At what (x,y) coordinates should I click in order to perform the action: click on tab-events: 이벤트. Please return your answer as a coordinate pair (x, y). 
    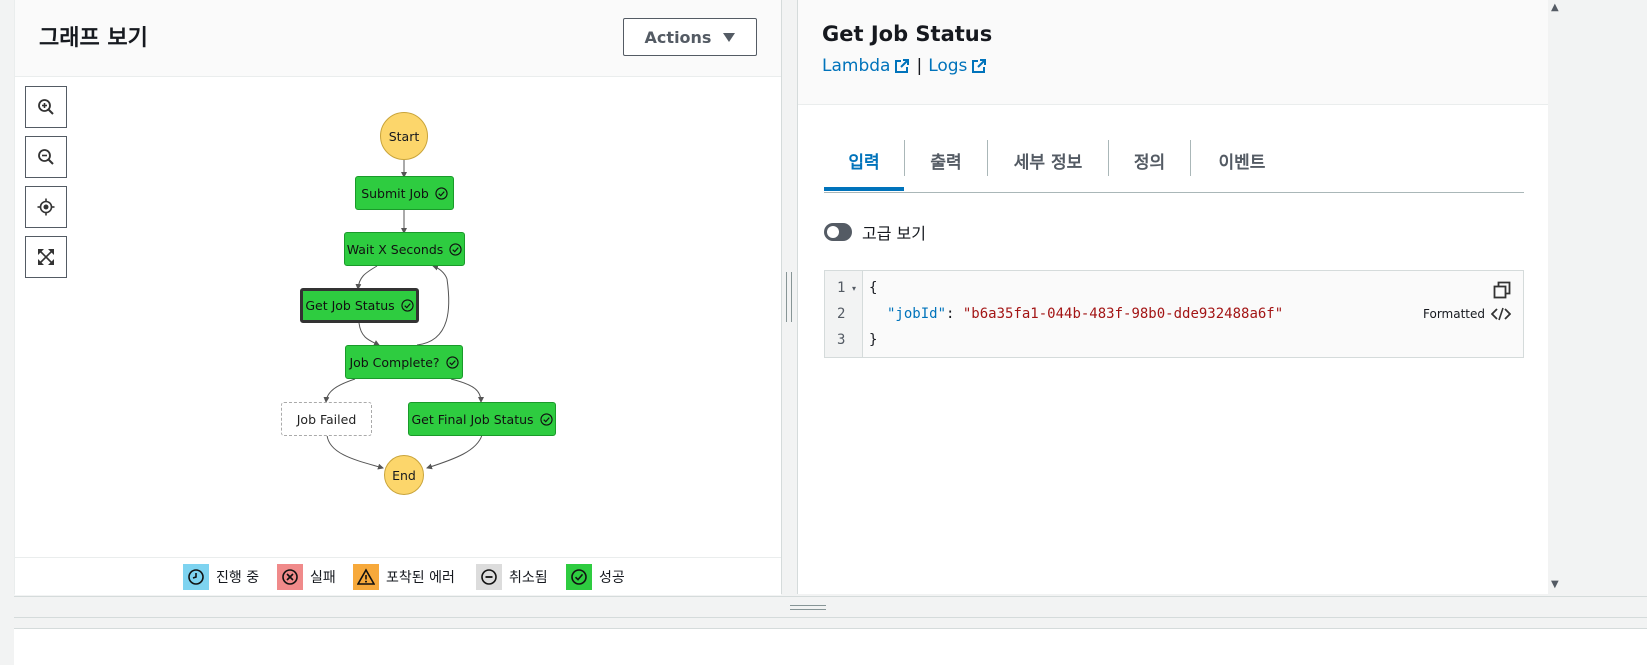
    Looking at the image, I should click on (1242, 160).